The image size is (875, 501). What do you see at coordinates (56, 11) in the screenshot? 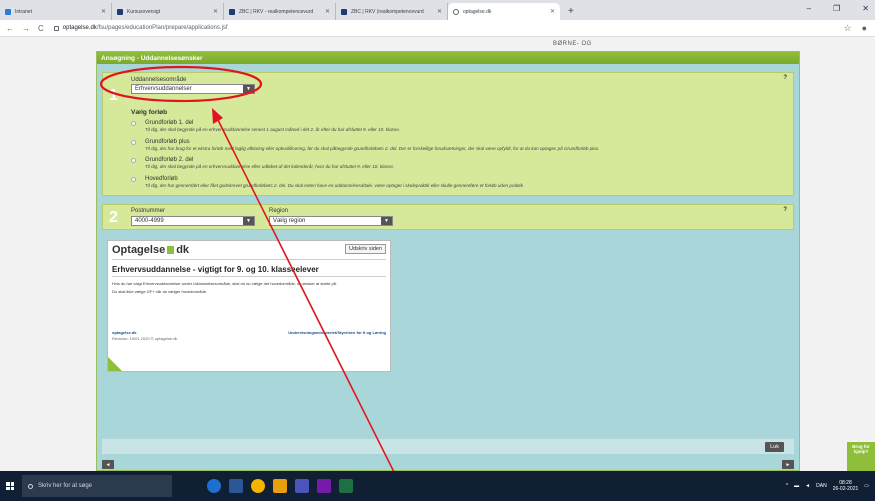
I see `tab-intranet: Intranet ✕` at bounding box center [56, 11].